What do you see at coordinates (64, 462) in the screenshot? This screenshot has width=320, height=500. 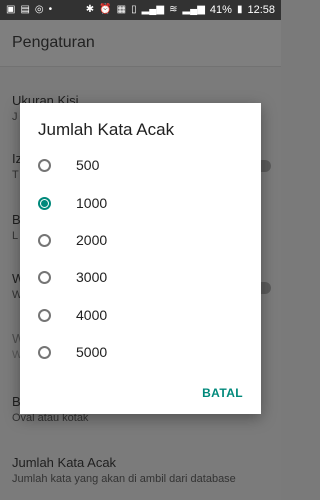 I see `pref-title: Jumlah Kata Acak` at bounding box center [64, 462].